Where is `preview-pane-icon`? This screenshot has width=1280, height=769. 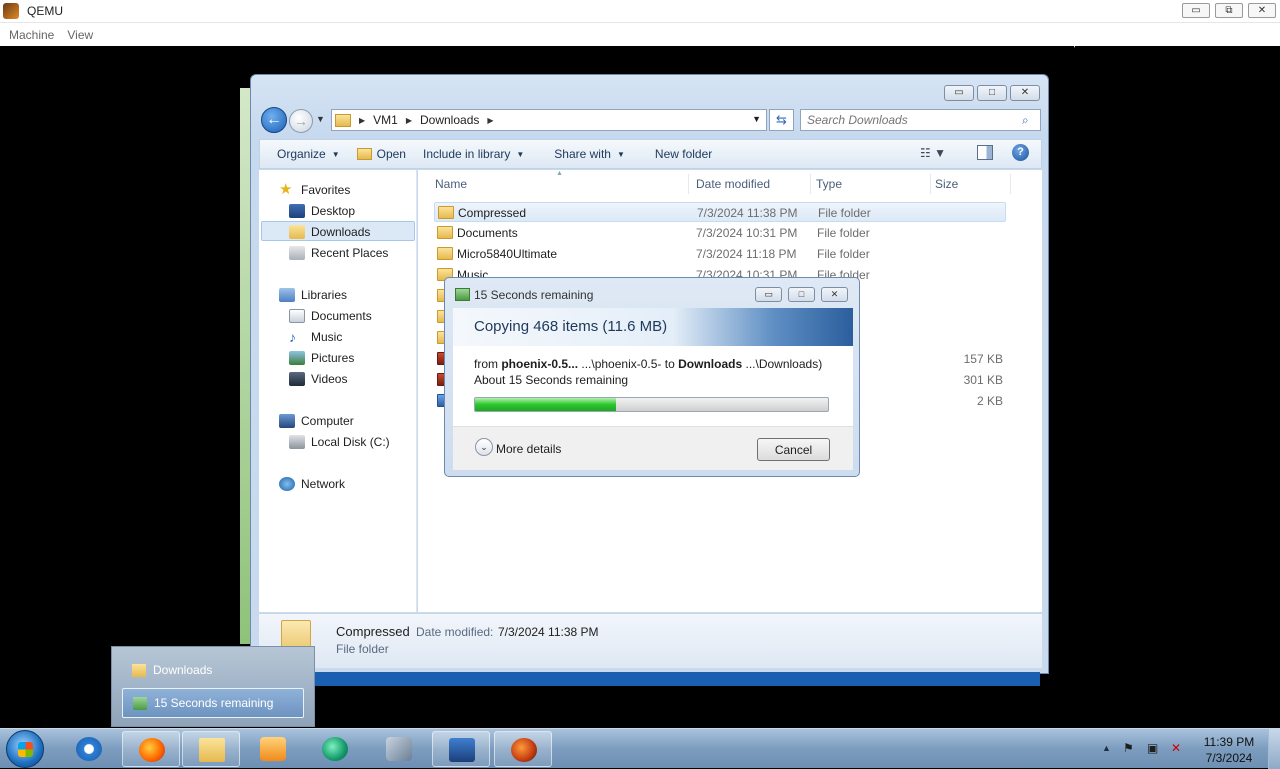 preview-pane-icon is located at coordinates (985, 152).